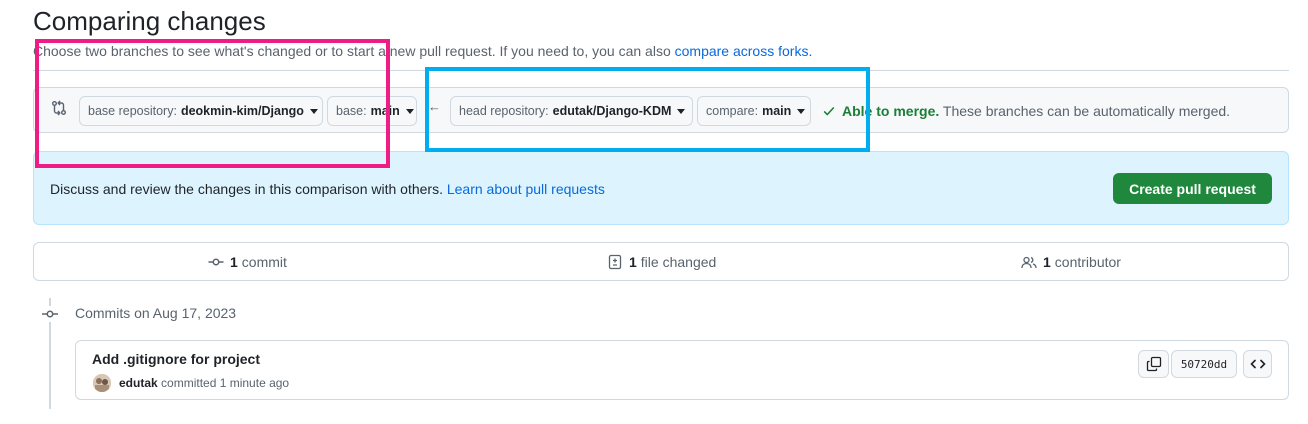 This screenshot has height=424, width=1308. I want to click on base-branch-value: main, so click(385, 111).